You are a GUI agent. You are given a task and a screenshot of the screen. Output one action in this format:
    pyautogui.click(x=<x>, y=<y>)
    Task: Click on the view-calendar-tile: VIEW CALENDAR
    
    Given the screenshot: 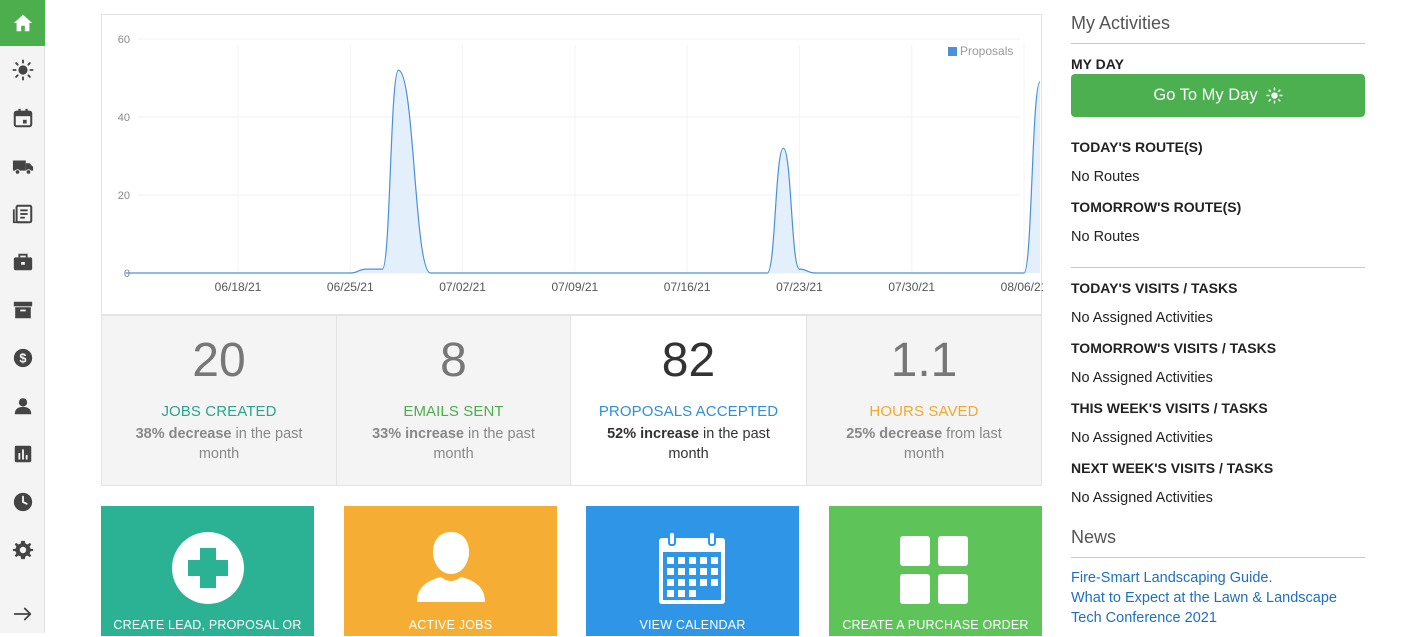 What is the action you would take?
    pyautogui.click(x=692, y=571)
    